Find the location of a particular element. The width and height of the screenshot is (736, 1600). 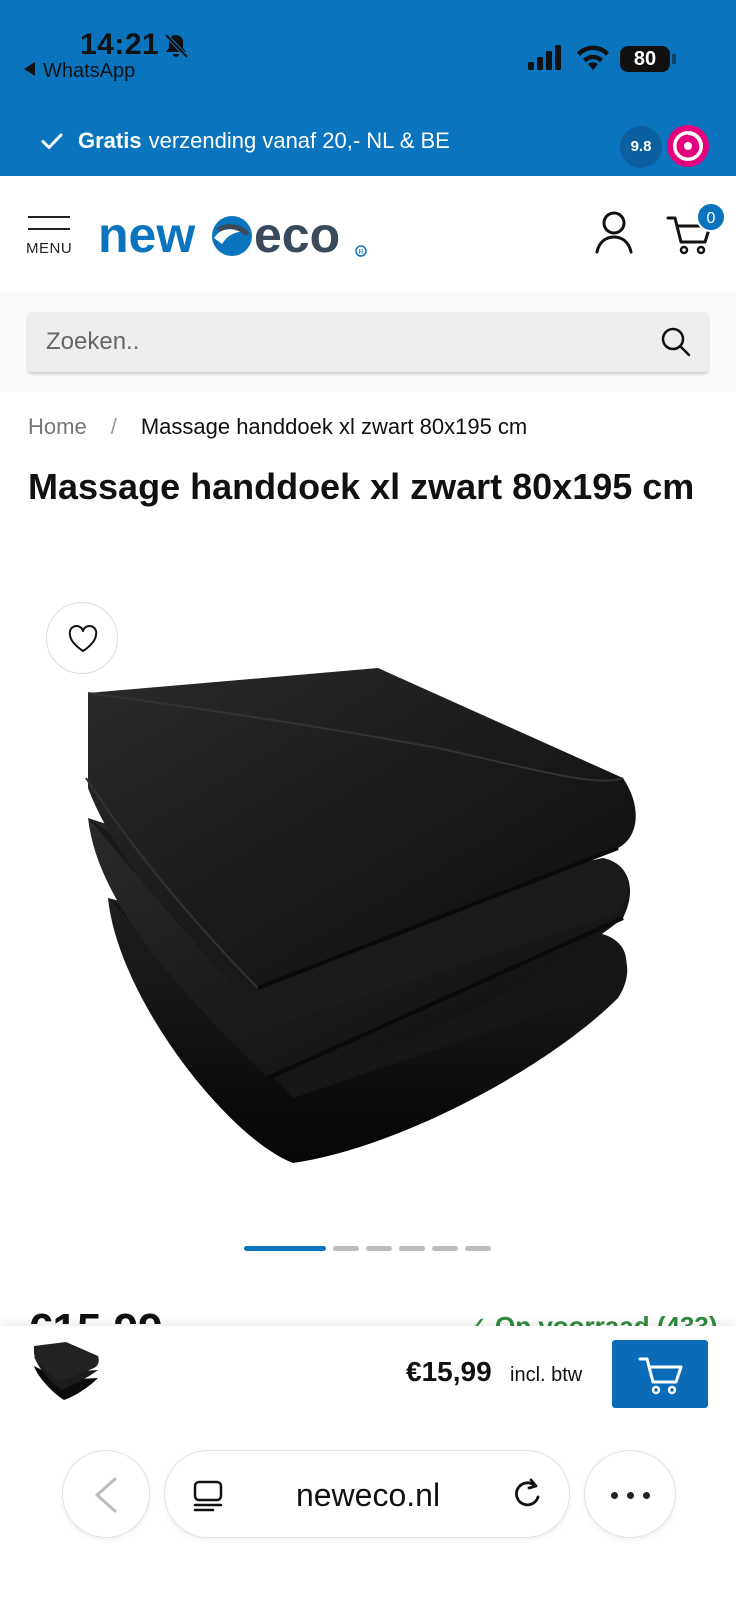

cart-count-badge: 0 is located at coordinates (711, 217).